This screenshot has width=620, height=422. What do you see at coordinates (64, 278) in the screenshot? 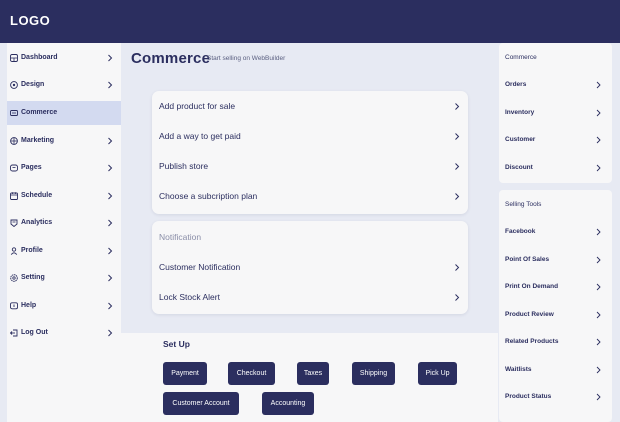
I see `sidebar-item-setting: Setting` at bounding box center [64, 278].